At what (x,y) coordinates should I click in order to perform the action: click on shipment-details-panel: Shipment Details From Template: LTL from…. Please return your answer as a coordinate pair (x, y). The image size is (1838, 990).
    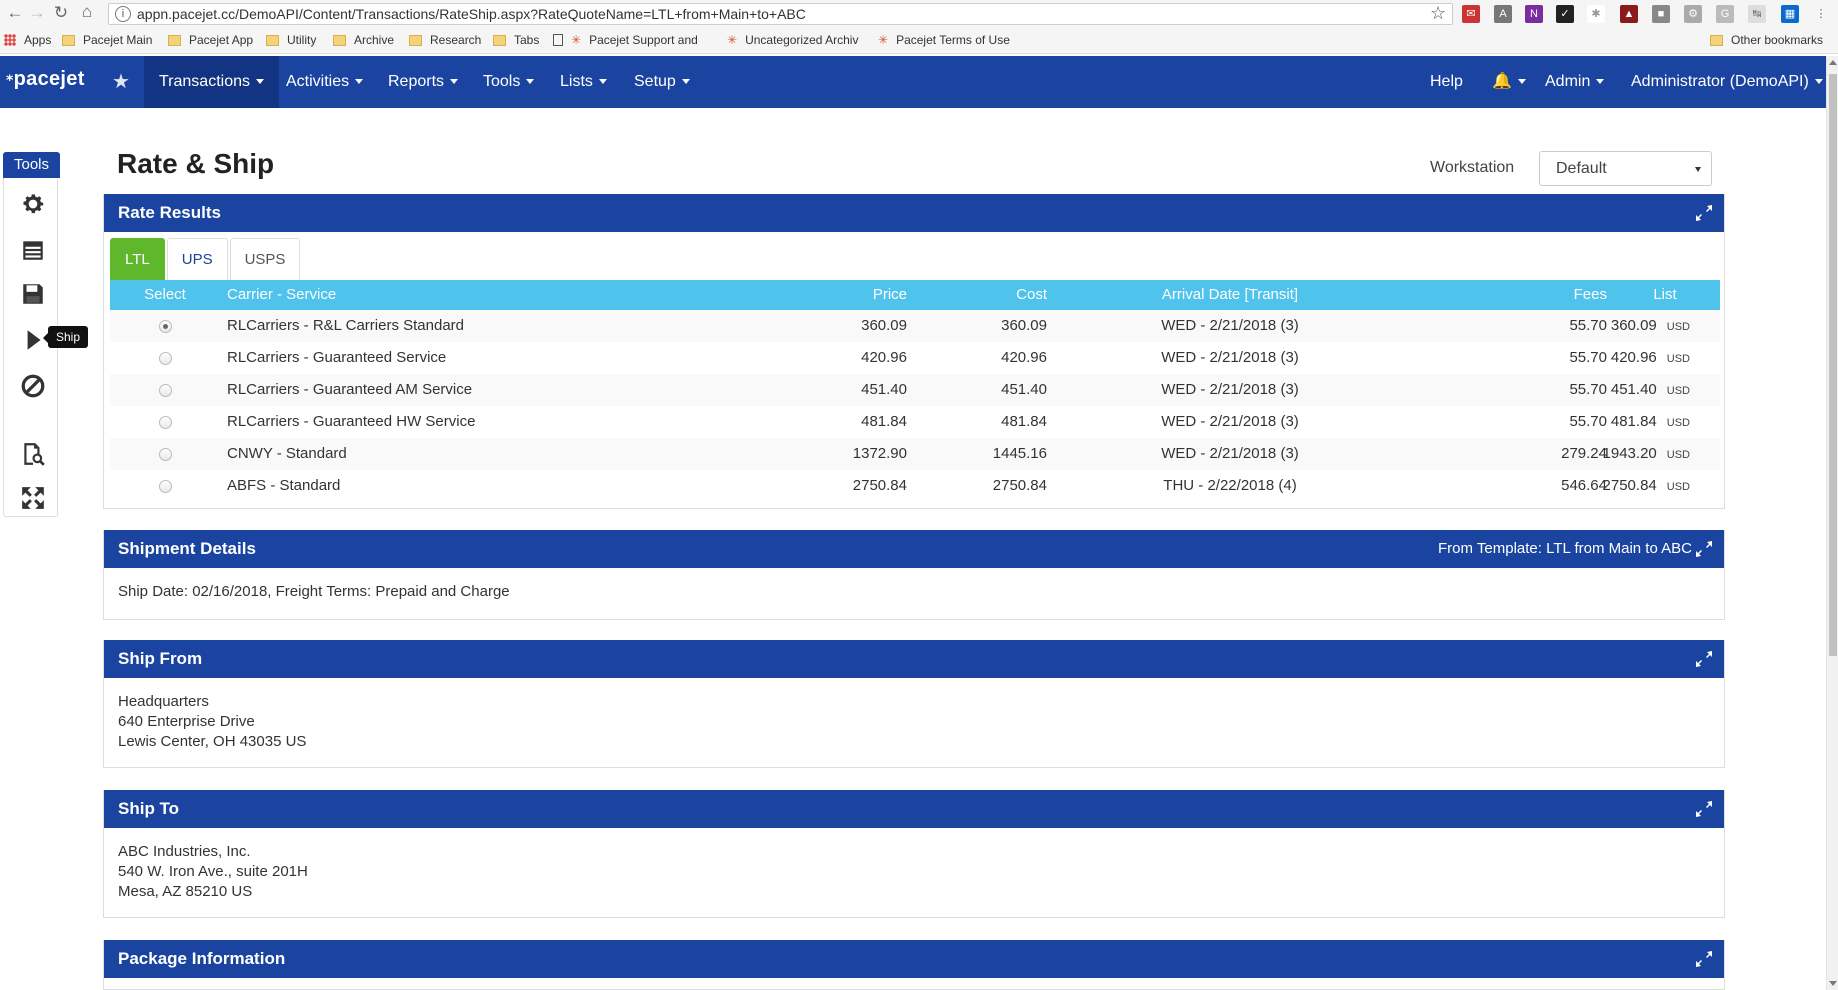
    Looking at the image, I should click on (914, 575).